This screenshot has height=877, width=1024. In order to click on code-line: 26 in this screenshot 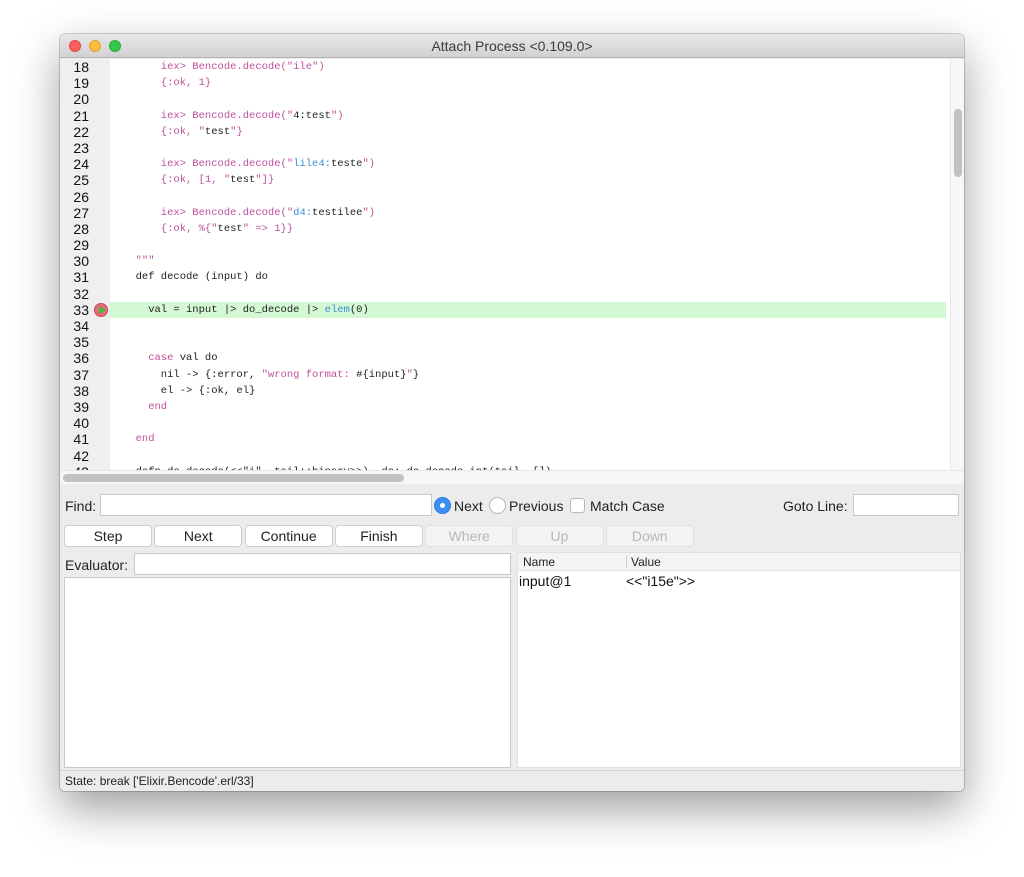, I will do `click(505, 197)`.